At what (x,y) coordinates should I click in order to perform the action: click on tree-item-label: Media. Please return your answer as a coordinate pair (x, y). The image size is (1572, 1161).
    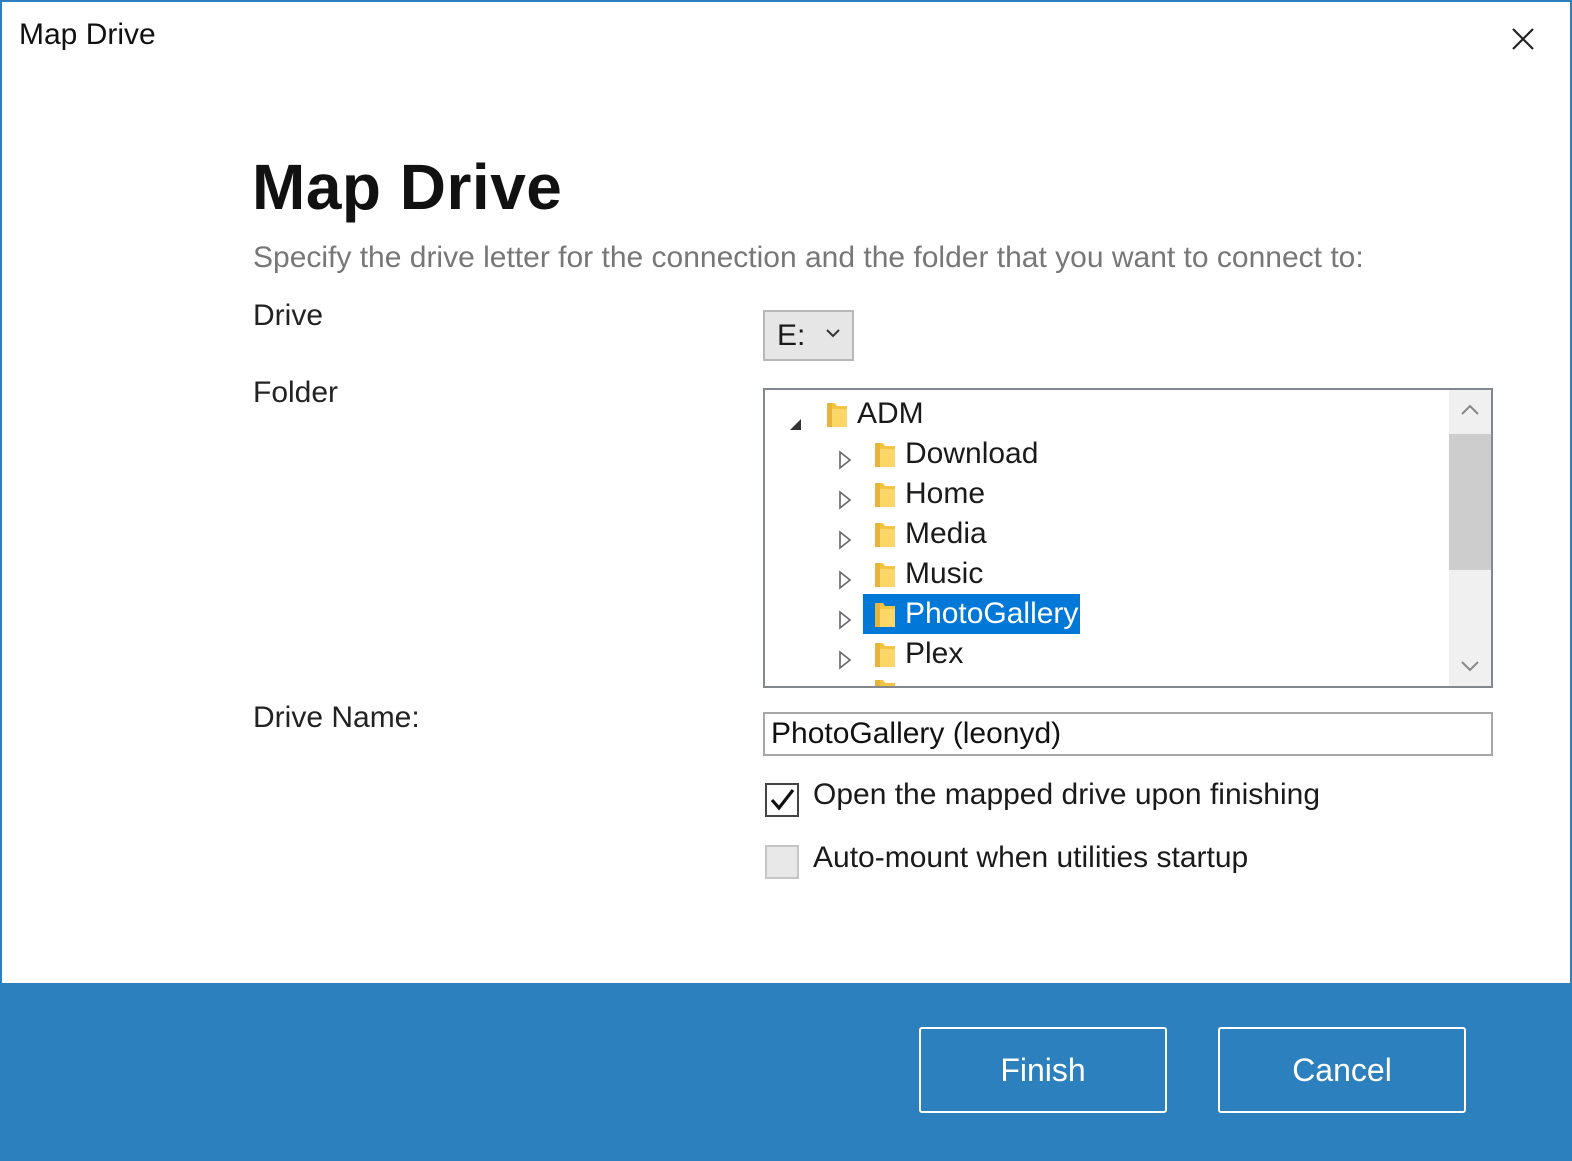
    Looking at the image, I should click on (946, 534).